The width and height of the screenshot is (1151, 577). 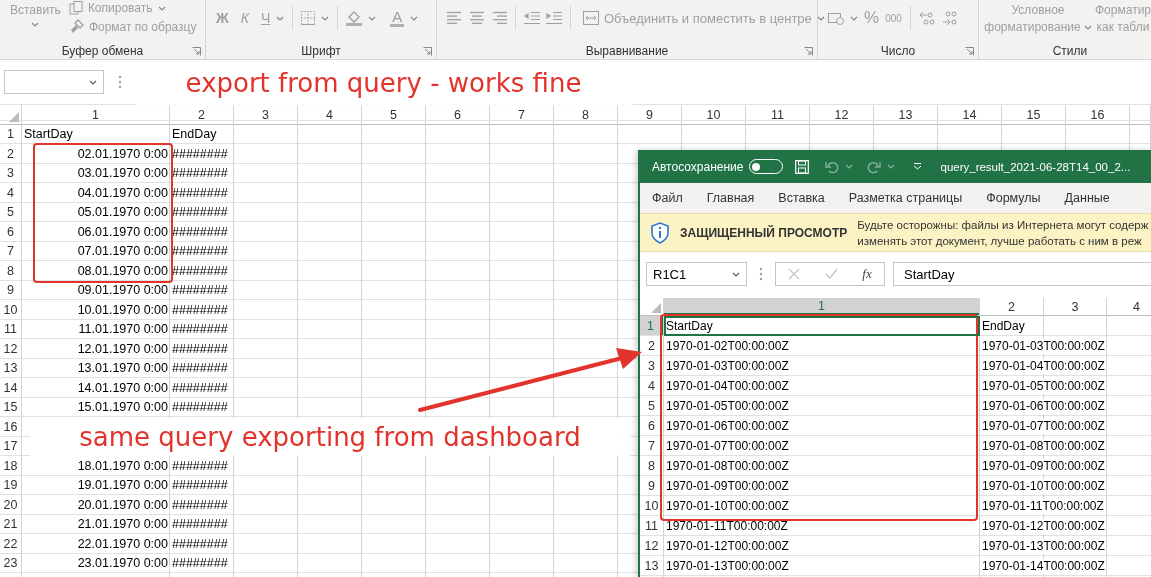 What do you see at coordinates (10, 407) in the screenshot?
I see `row-header: 15` at bounding box center [10, 407].